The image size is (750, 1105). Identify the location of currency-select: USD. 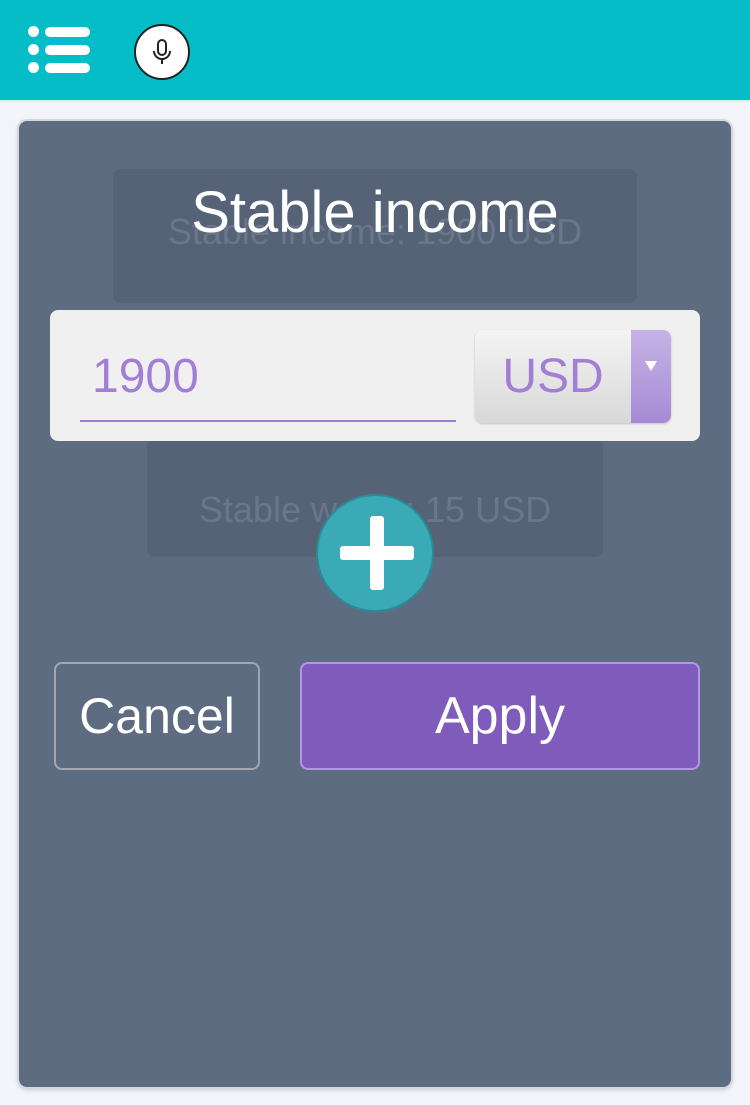
(573, 376).